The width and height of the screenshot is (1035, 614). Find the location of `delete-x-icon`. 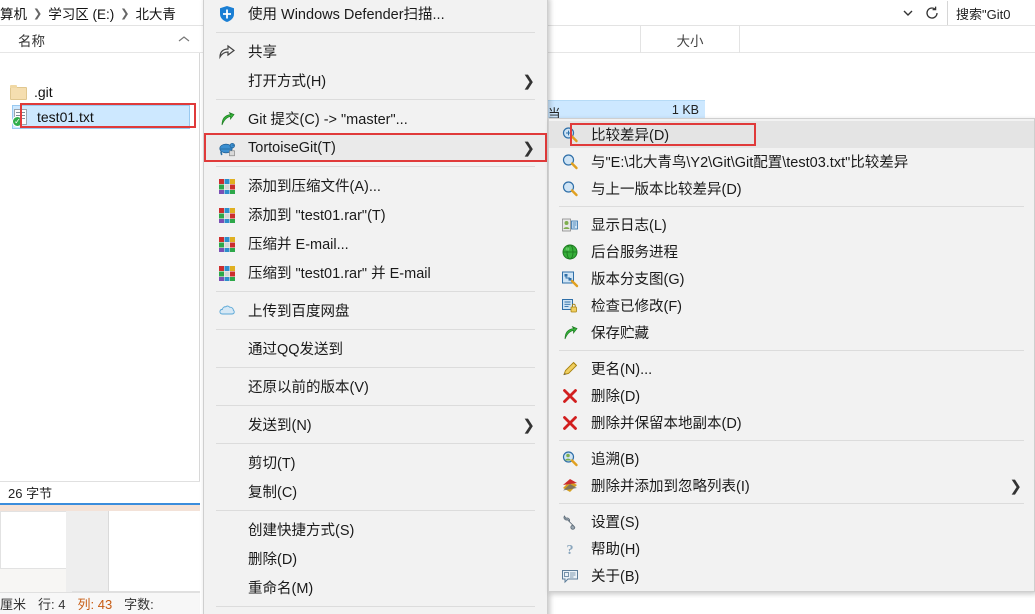

delete-x-icon is located at coordinates (570, 396).